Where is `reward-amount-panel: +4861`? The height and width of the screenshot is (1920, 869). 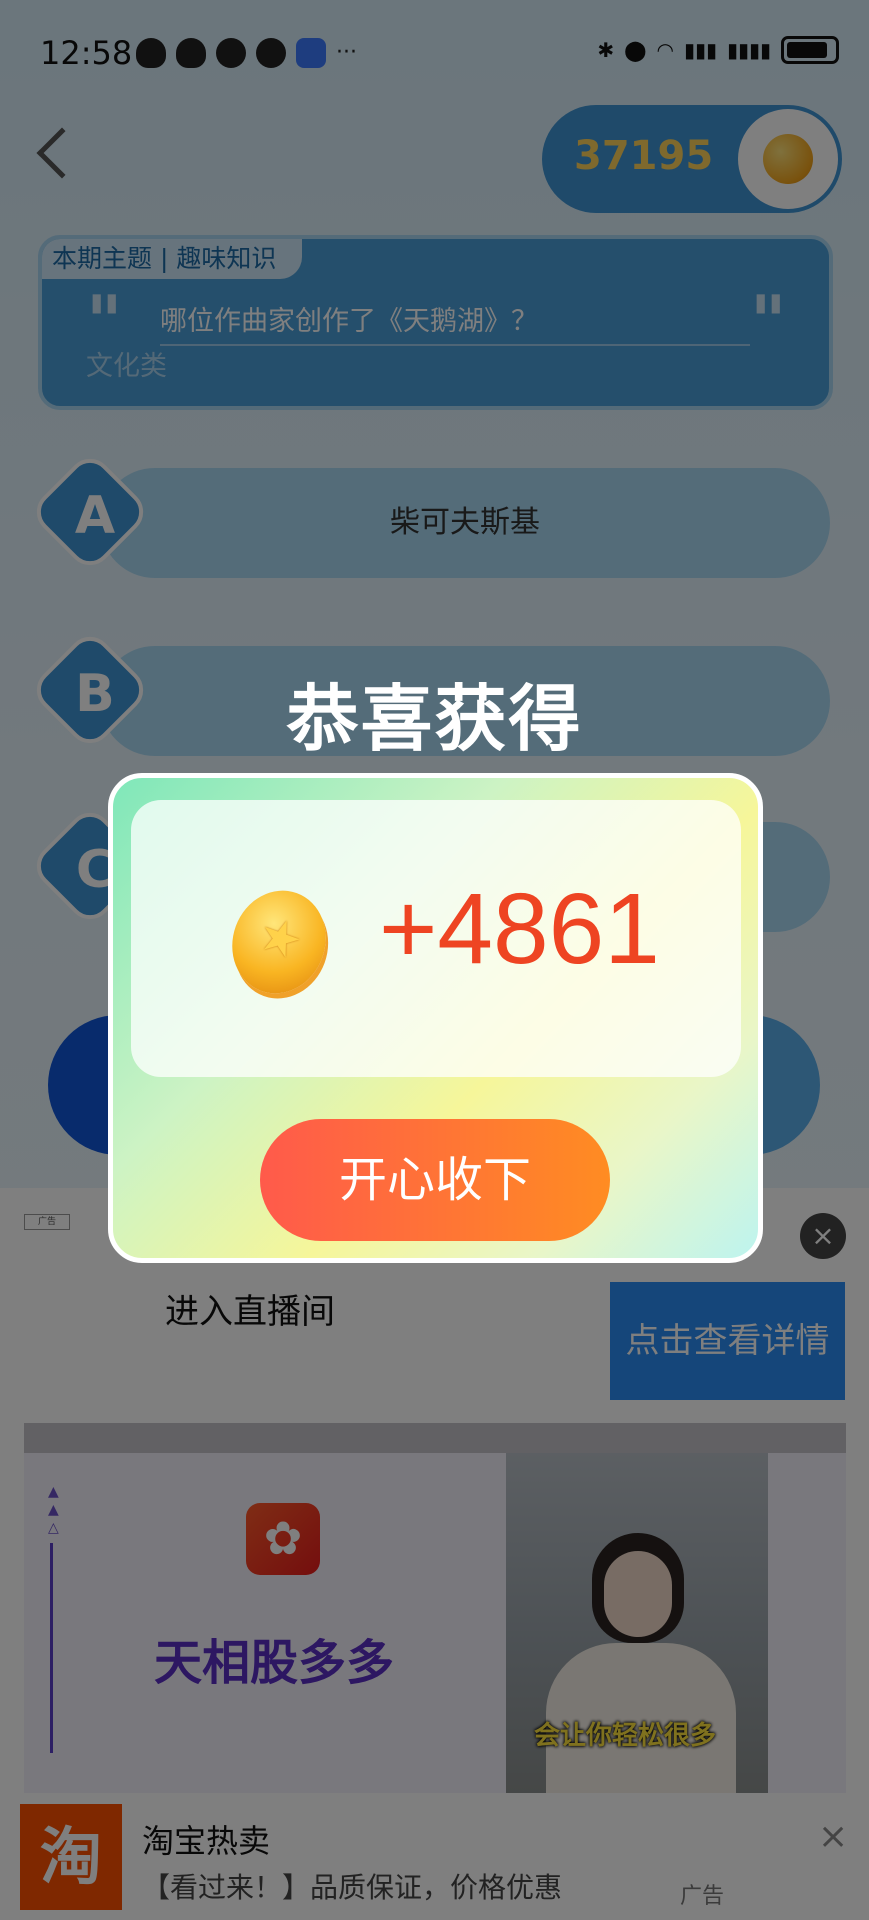
reward-amount-panel: +4861 is located at coordinates (436, 938).